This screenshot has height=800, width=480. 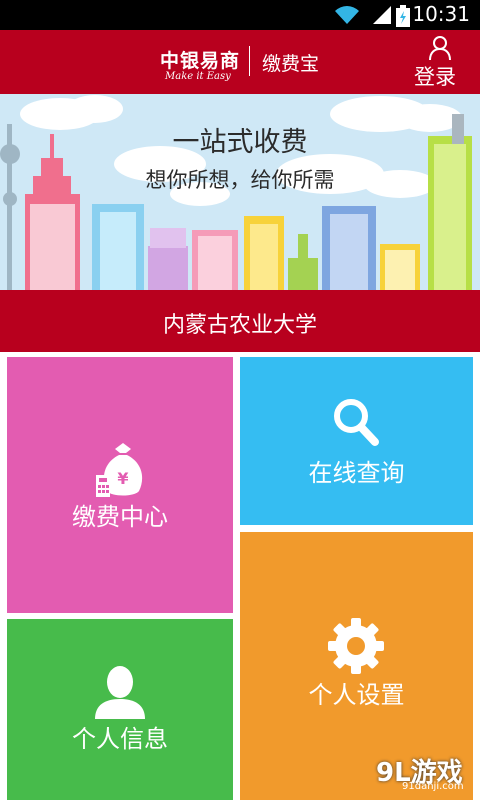 I want to click on user-icon, so click(x=440, y=48).